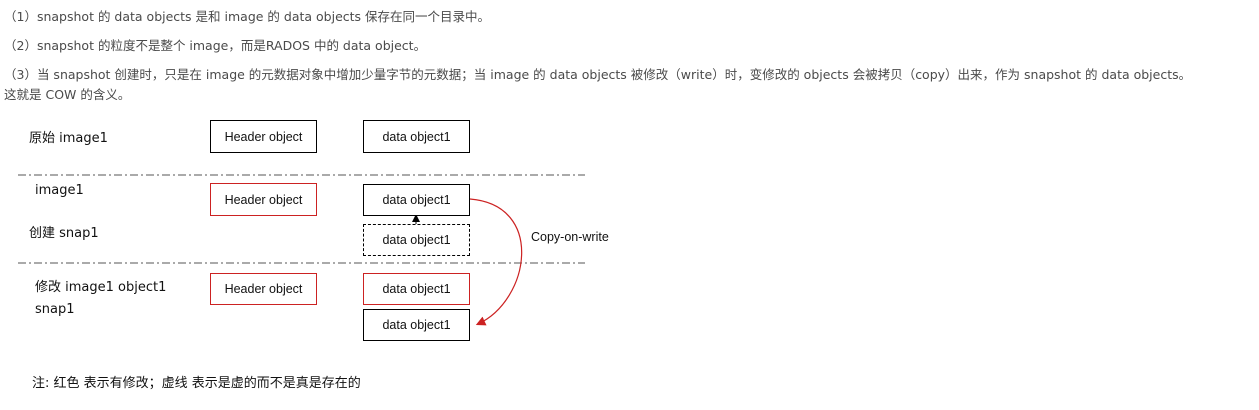 The height and width of the screenshot is (410, 1259). What do you see at coordinates (55, 309) in the screenshot?
I see `row3-snap-label: snap1` at bounding box center [55, 309].